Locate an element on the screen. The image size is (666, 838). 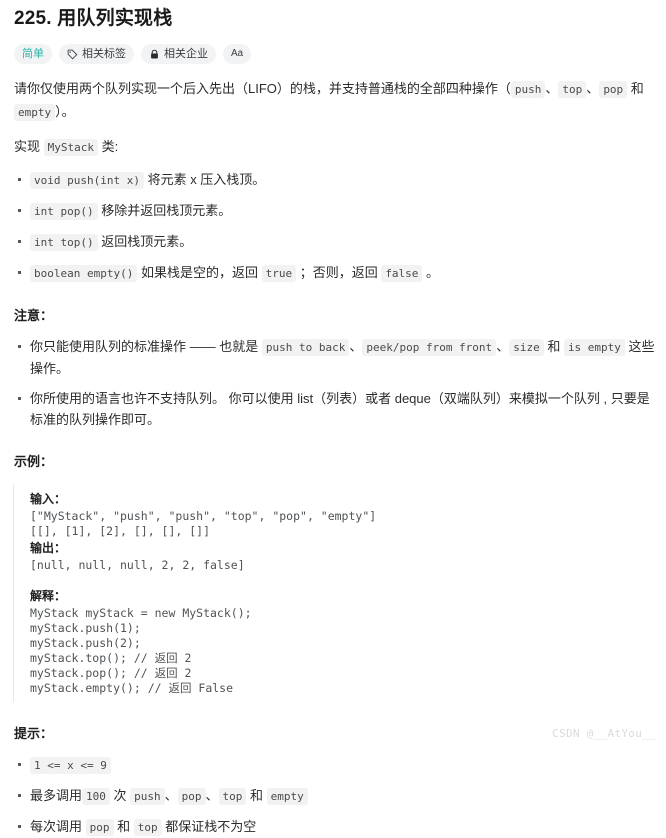
method-desc-pop: 移除并返回栈顶元素。 is located at coordinates (164, 210).